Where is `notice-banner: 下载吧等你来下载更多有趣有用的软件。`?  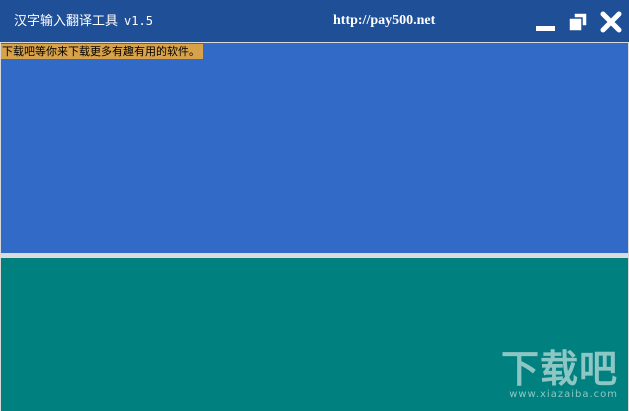 notice-banner: 下载吧等你来下载更多有趣有用的软件。 is located at coordinates (102, 51).